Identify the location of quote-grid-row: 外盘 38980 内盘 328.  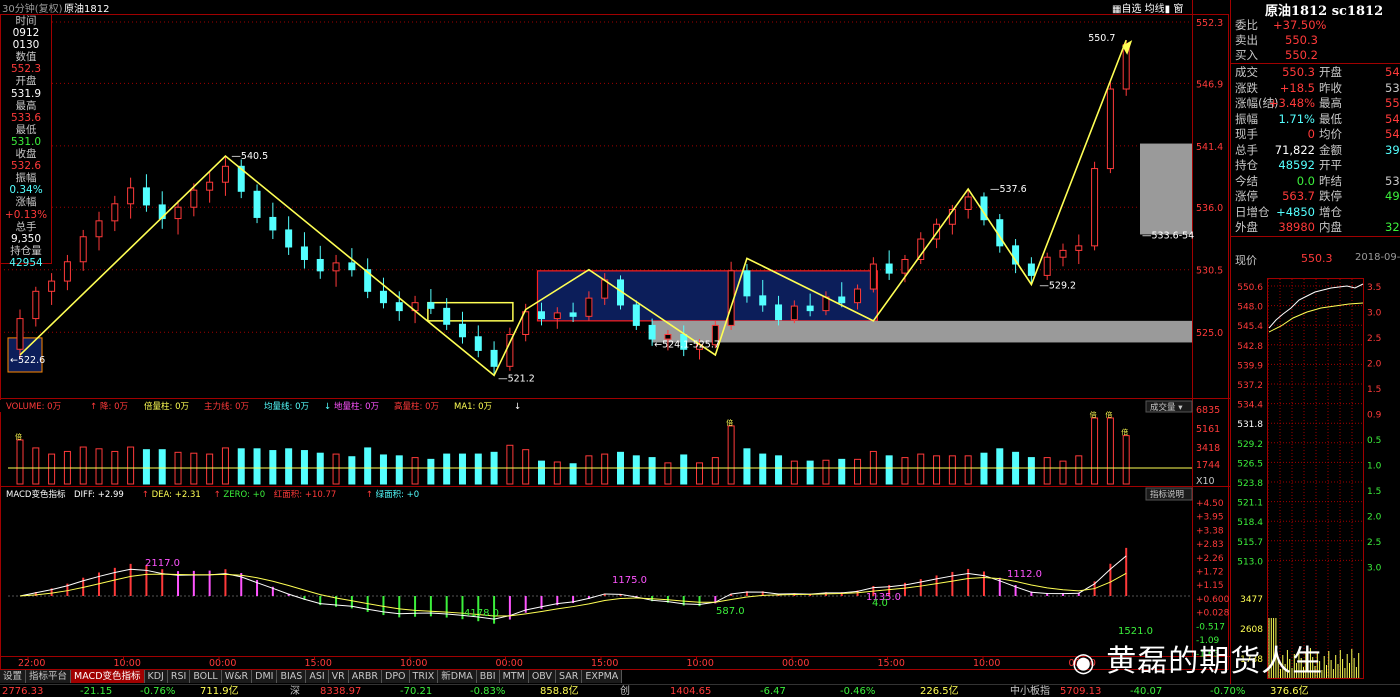
(1316, 227).